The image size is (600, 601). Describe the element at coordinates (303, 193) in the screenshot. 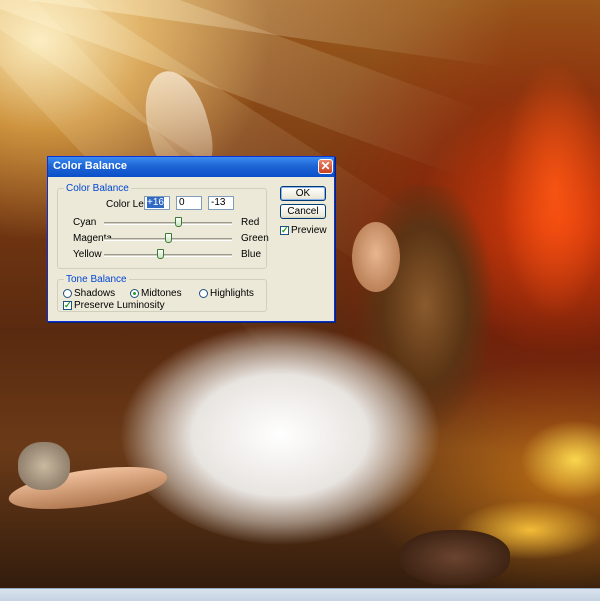

I see `ok-button: OK` at that location.